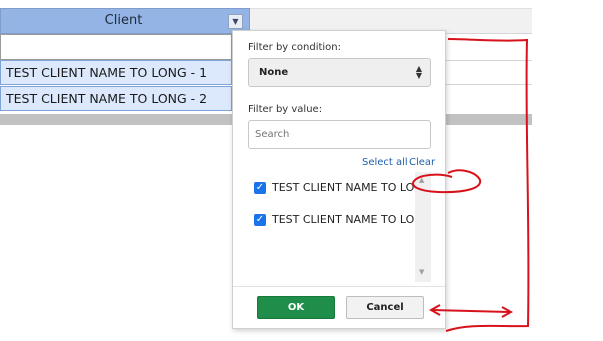  What do you see at coordinates (471, 311) in the screenshot?
I see `annotation-double-arrow` at bounding box center [471, 311].